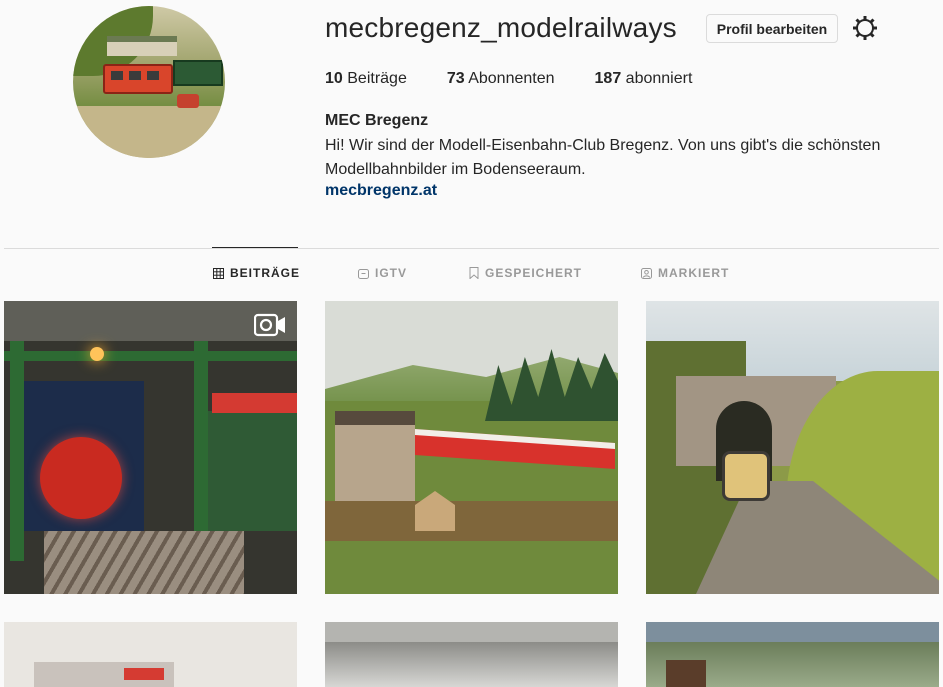 The image size is (943, 687). What do you see at coordinates (218, 273) in the screenshot?
I see `grid-icon` at bounding box center [218, 273].